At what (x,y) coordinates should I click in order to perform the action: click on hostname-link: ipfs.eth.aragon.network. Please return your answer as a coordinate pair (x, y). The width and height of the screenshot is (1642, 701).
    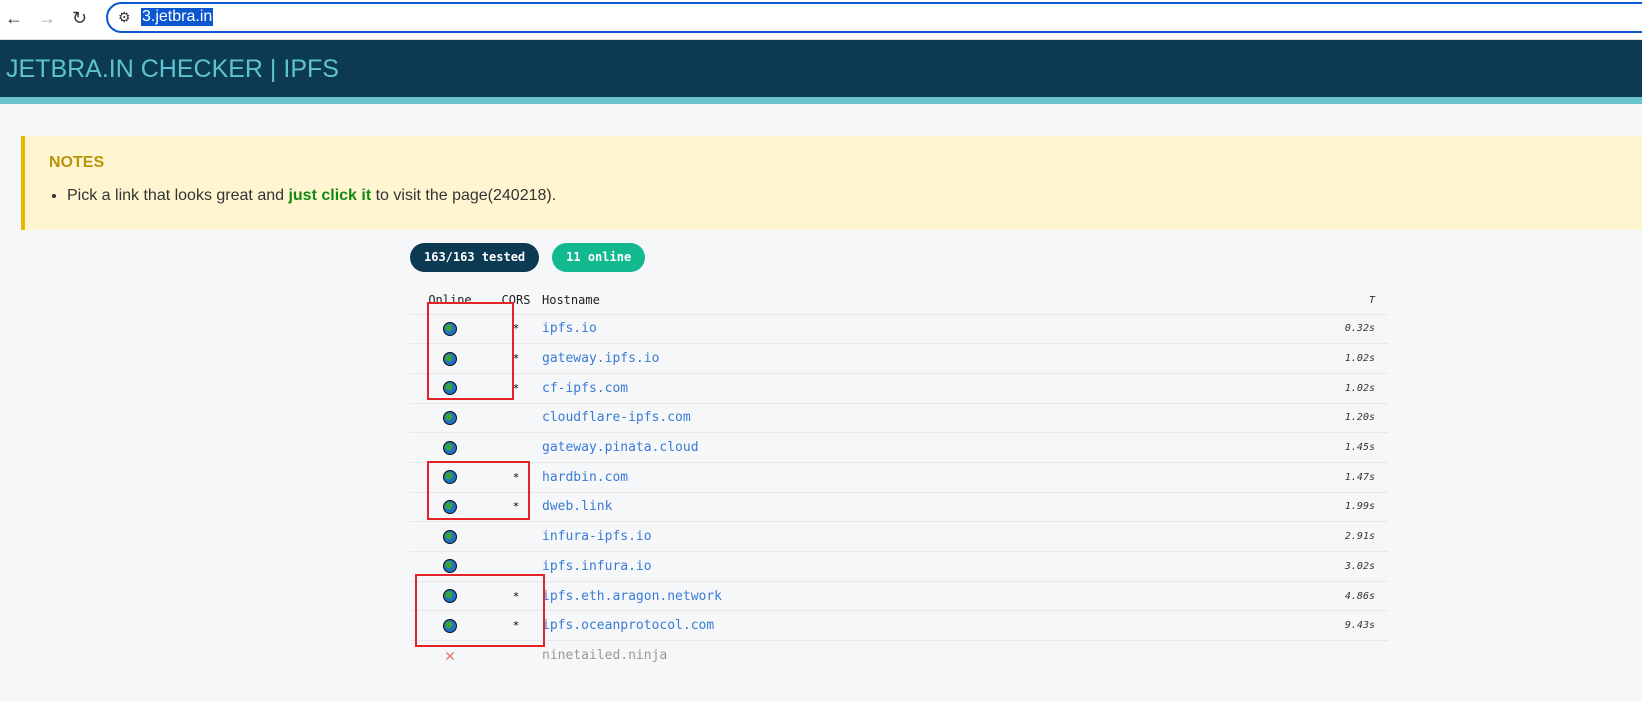
    Looking at the image, I should click on (632, 596).